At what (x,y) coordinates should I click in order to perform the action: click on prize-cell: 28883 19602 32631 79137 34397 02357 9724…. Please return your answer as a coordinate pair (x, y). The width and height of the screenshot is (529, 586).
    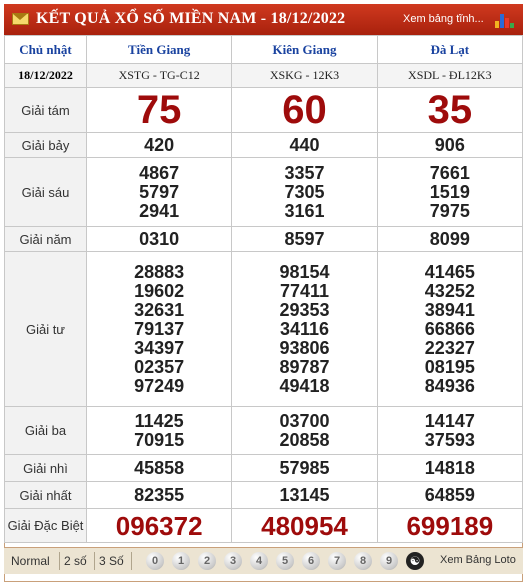
    Looking at the image, I should click on (159, 329).